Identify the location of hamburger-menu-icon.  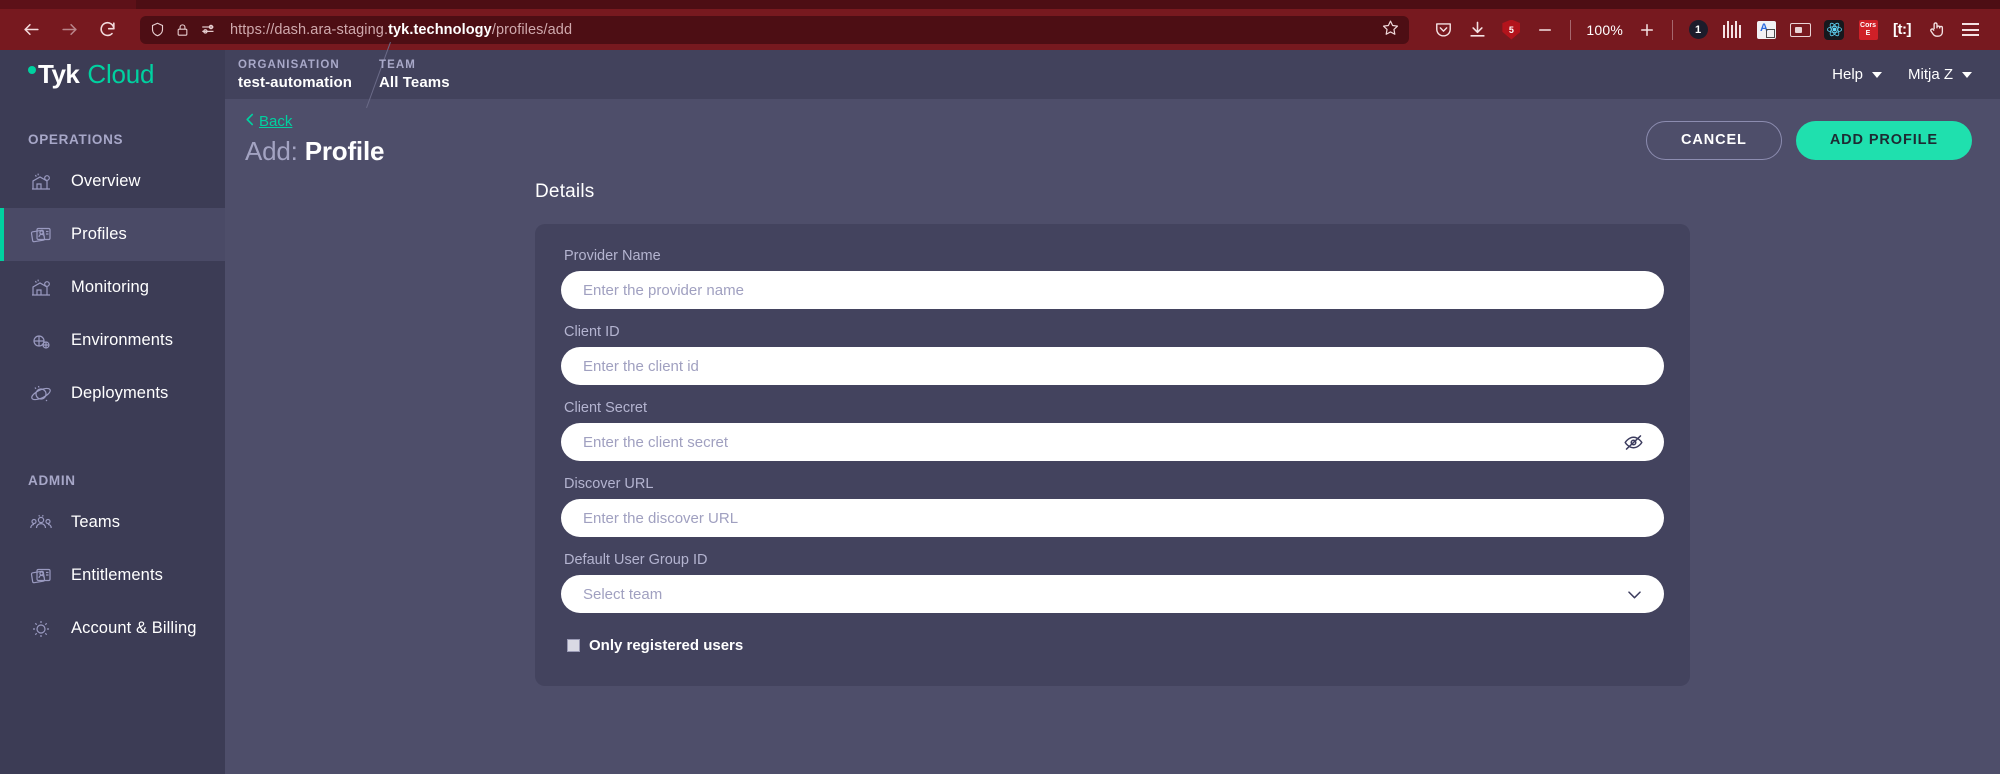
(1970, 30).